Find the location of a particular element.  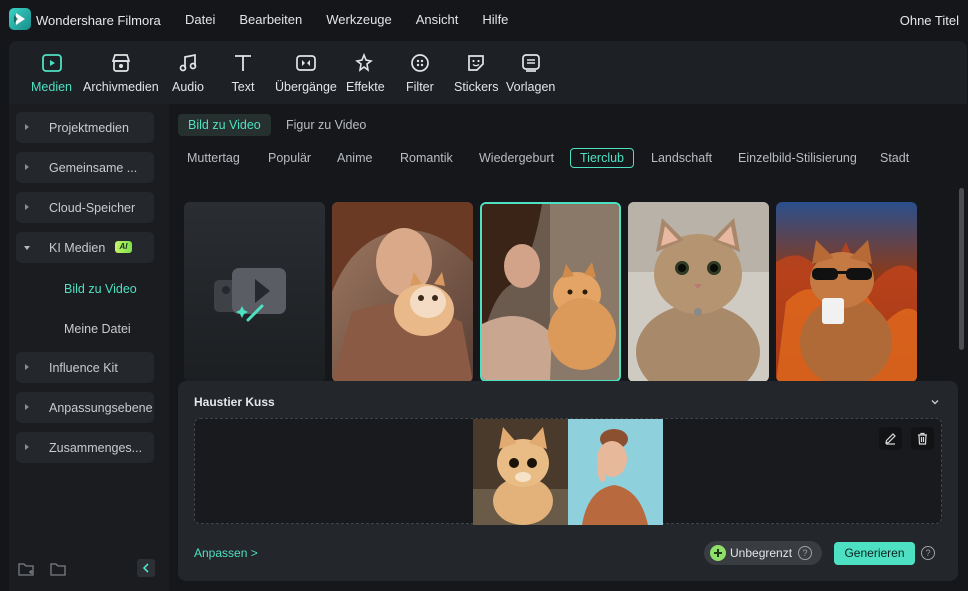

trash-icon is located at coordinates (922, 438).